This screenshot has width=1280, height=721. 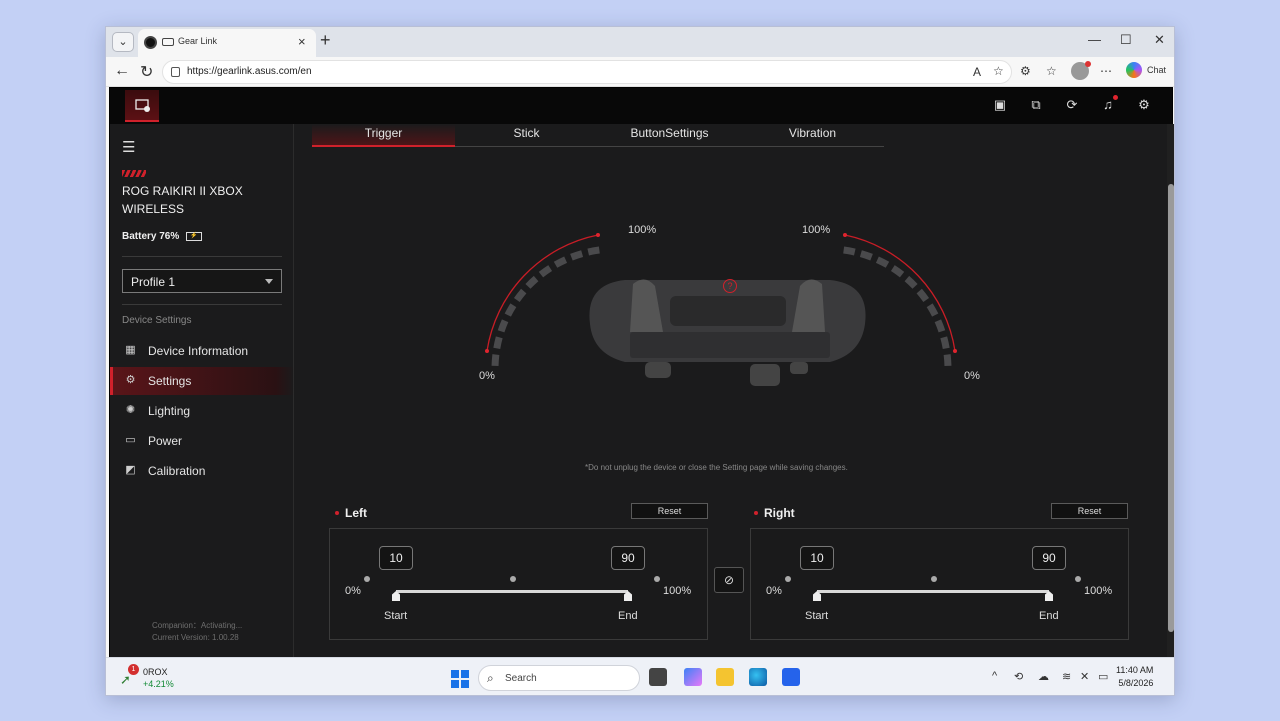 What do you see at coordinates (157, 320) in the screenshot?
I see `section-label: Device Settings` at bounding box center [157, 320].